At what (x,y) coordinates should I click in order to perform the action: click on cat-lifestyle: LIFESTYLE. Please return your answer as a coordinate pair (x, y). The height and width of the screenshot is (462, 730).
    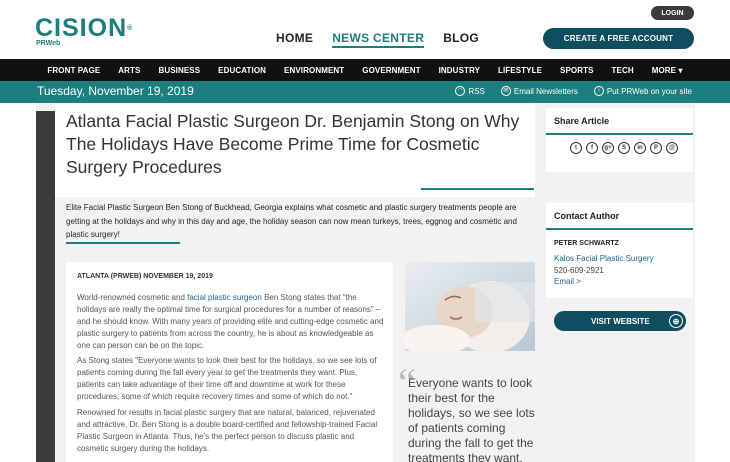
    Looking at the image, I should click on (520, 70).